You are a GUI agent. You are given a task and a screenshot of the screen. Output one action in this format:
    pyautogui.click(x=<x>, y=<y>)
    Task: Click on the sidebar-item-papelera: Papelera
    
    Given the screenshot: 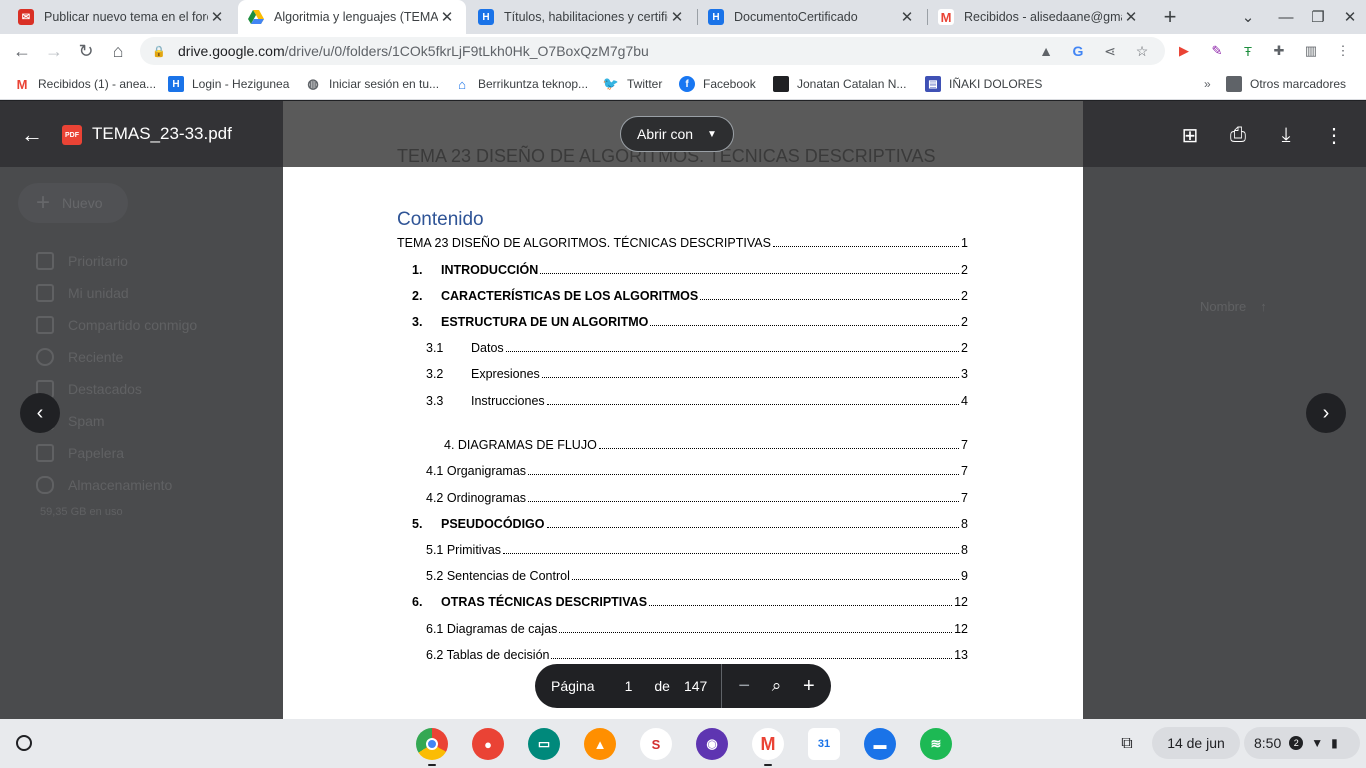 What is the action you would take?
    pyautogui.click(x=80, y=453)
    